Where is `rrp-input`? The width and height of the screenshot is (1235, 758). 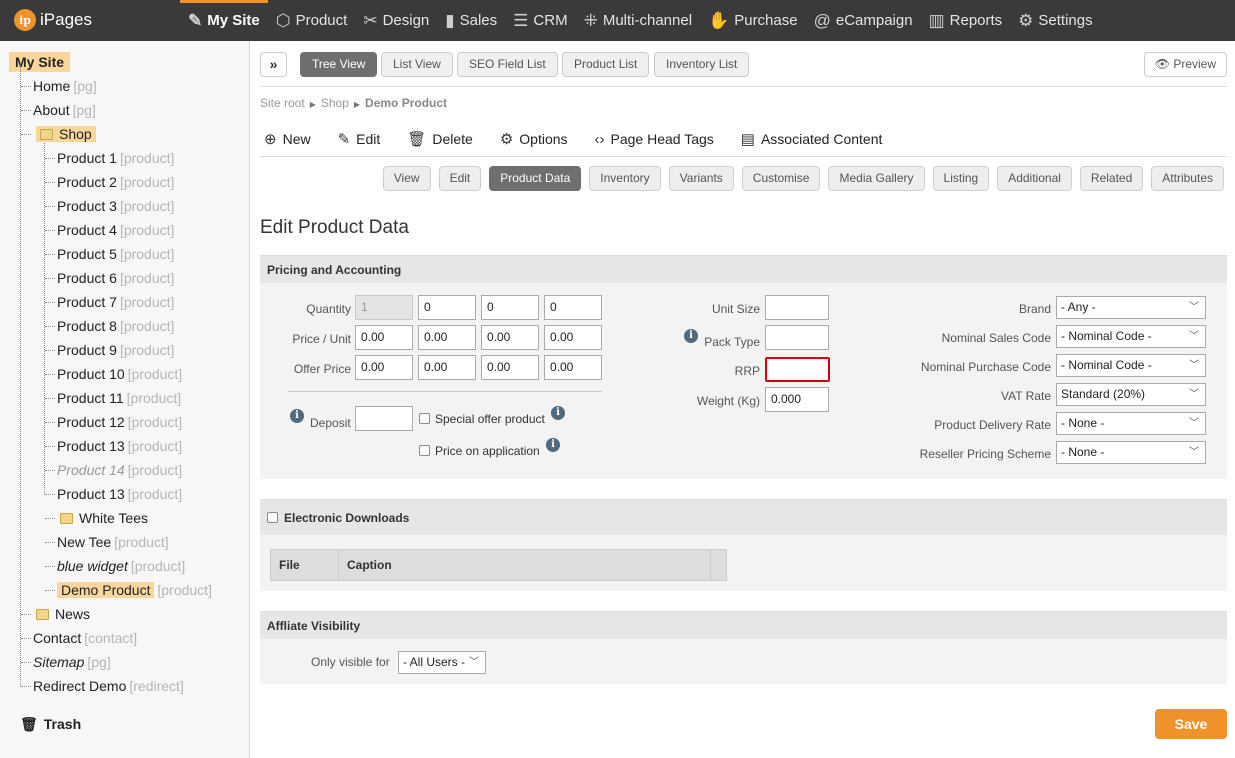 rrp-input is located at coordinates (797, 369).